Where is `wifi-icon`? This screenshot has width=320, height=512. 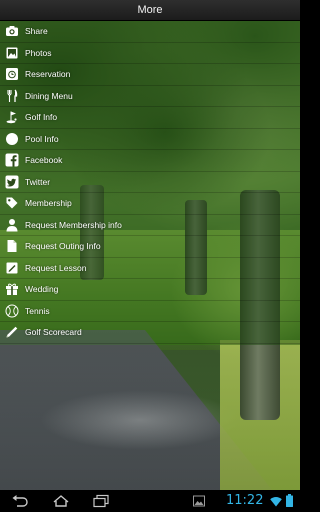 wifi-icon is located at coordinates (276, 501).